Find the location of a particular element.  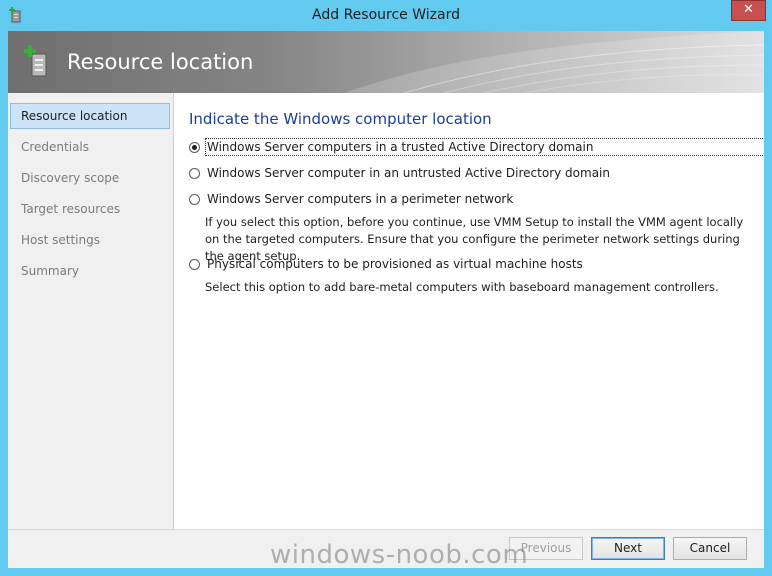

window-title: Add Resource Wizard is located at coordinates (386, 15).